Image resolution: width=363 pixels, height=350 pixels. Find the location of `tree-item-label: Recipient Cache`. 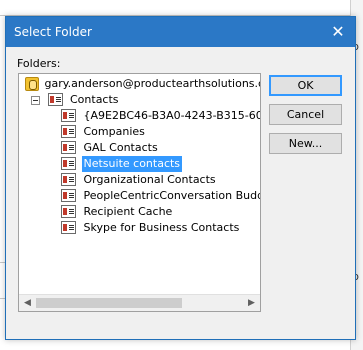

tree-item-label: Recipient Cache is located at coordinates (128, 211).